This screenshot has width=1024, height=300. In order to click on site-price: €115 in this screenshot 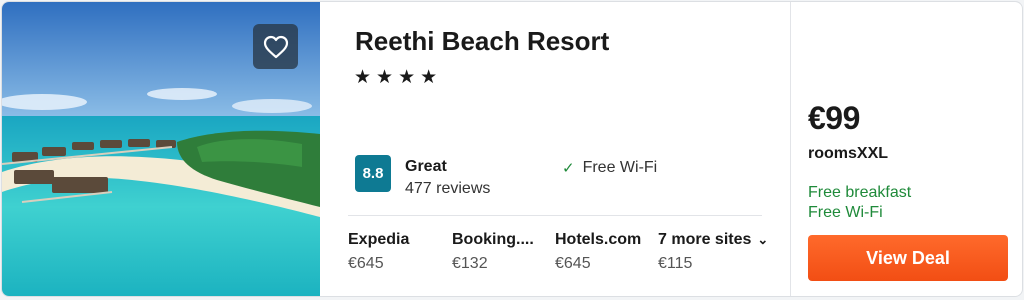, I will do `click(675, 263)`.